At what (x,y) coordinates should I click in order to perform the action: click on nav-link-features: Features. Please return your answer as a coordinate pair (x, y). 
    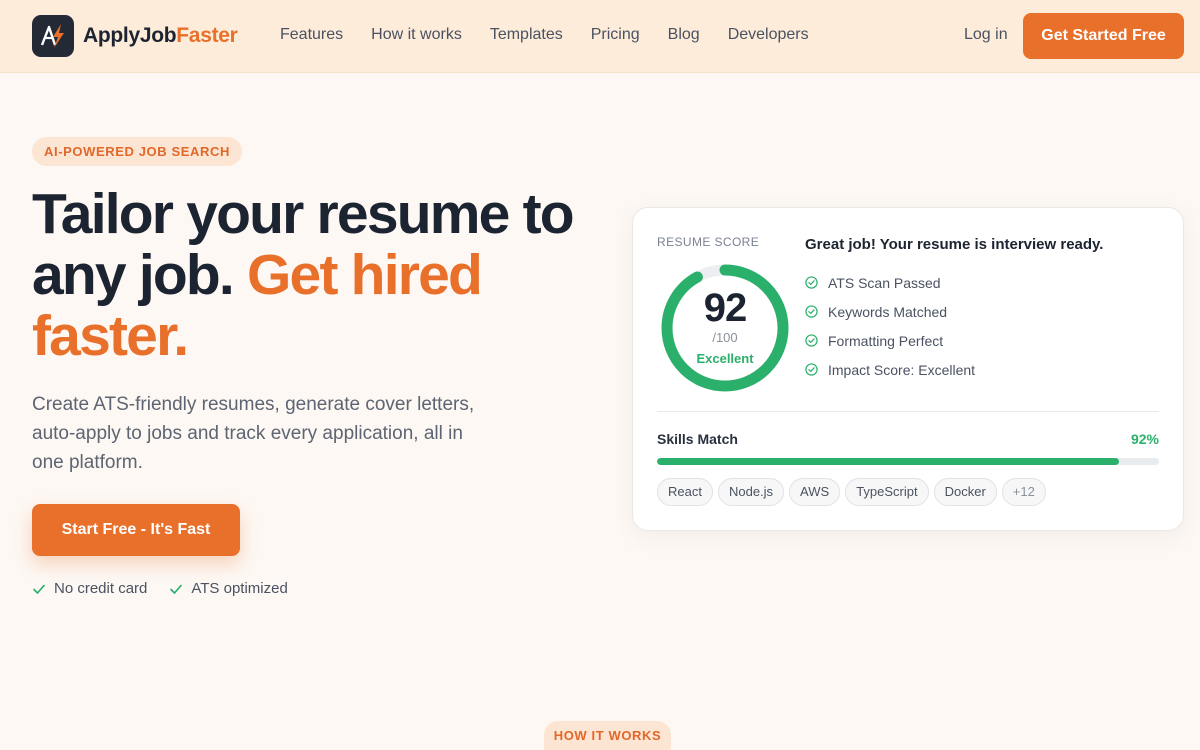
    Looking at the image, I should click on (311, 35).